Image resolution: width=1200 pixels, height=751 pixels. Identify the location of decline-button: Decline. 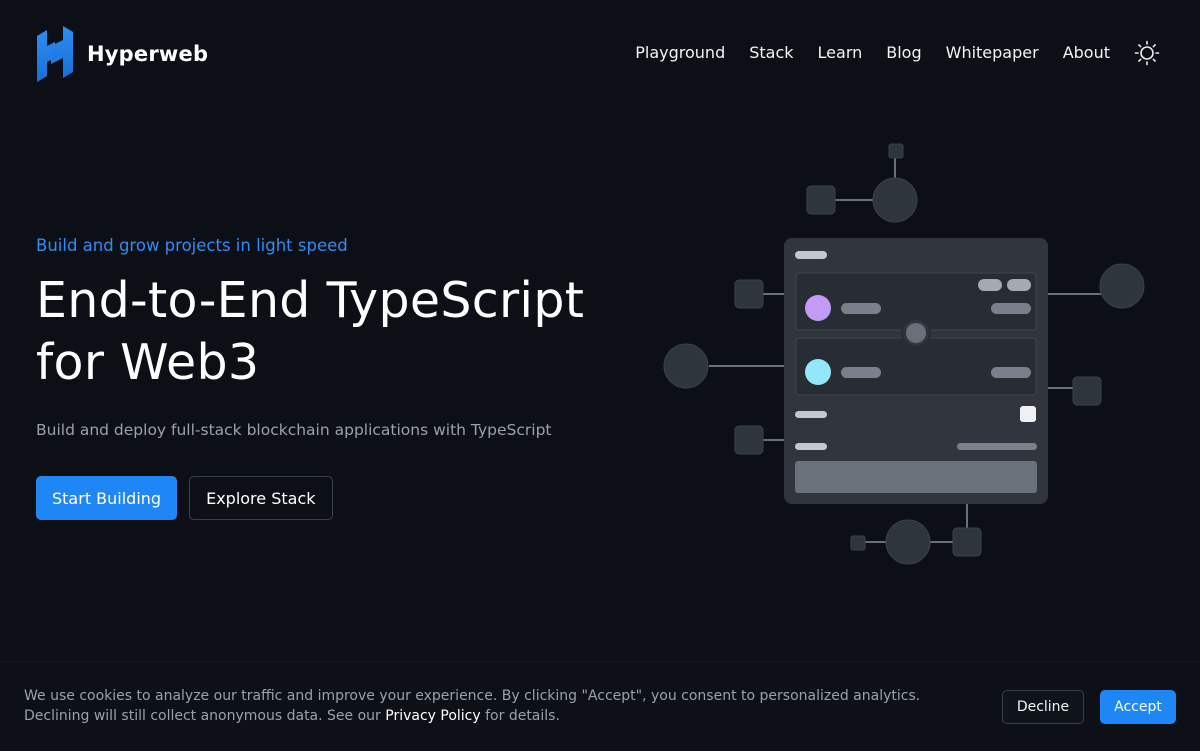
(1043, 707).